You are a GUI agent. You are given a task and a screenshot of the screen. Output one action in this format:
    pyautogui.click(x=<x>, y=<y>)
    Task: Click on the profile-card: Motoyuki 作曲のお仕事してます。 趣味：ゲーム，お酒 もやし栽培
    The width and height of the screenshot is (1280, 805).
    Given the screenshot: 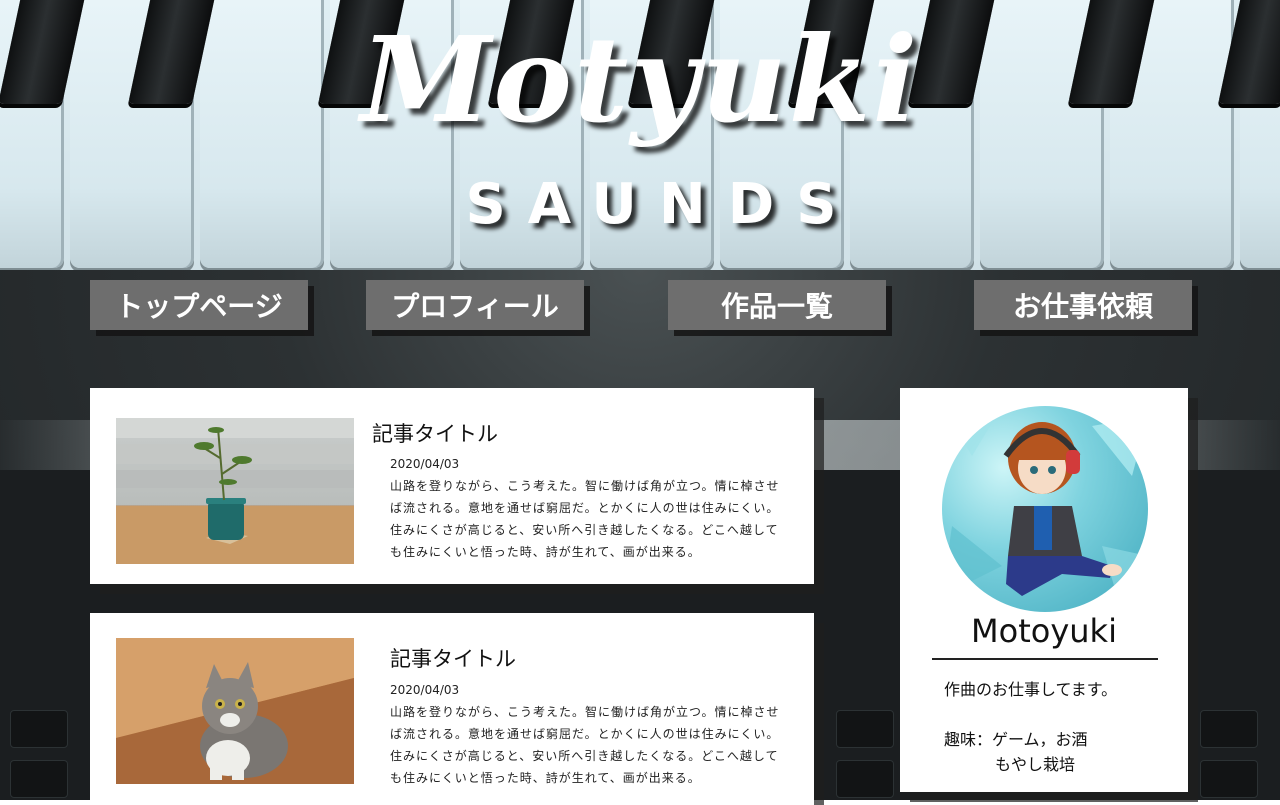 What is the action you would take?
    pyautogui.click(x=1044, y=590)
    